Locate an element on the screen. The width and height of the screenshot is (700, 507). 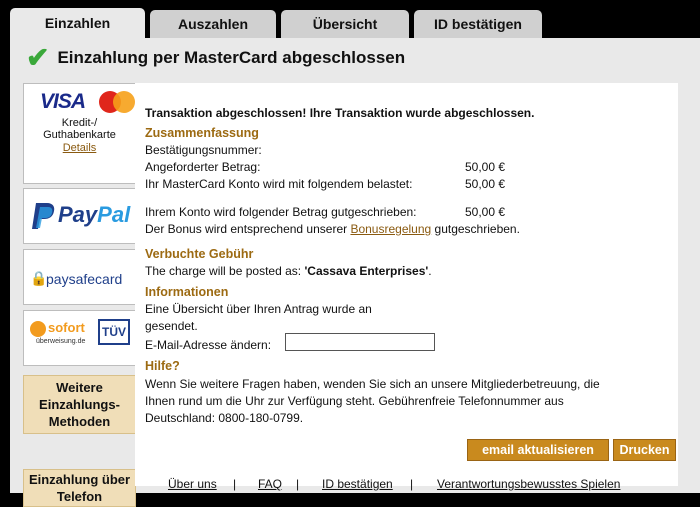
footer-link-id-bestaetigen: ID bestätigen is located at coordinates (357, 484).